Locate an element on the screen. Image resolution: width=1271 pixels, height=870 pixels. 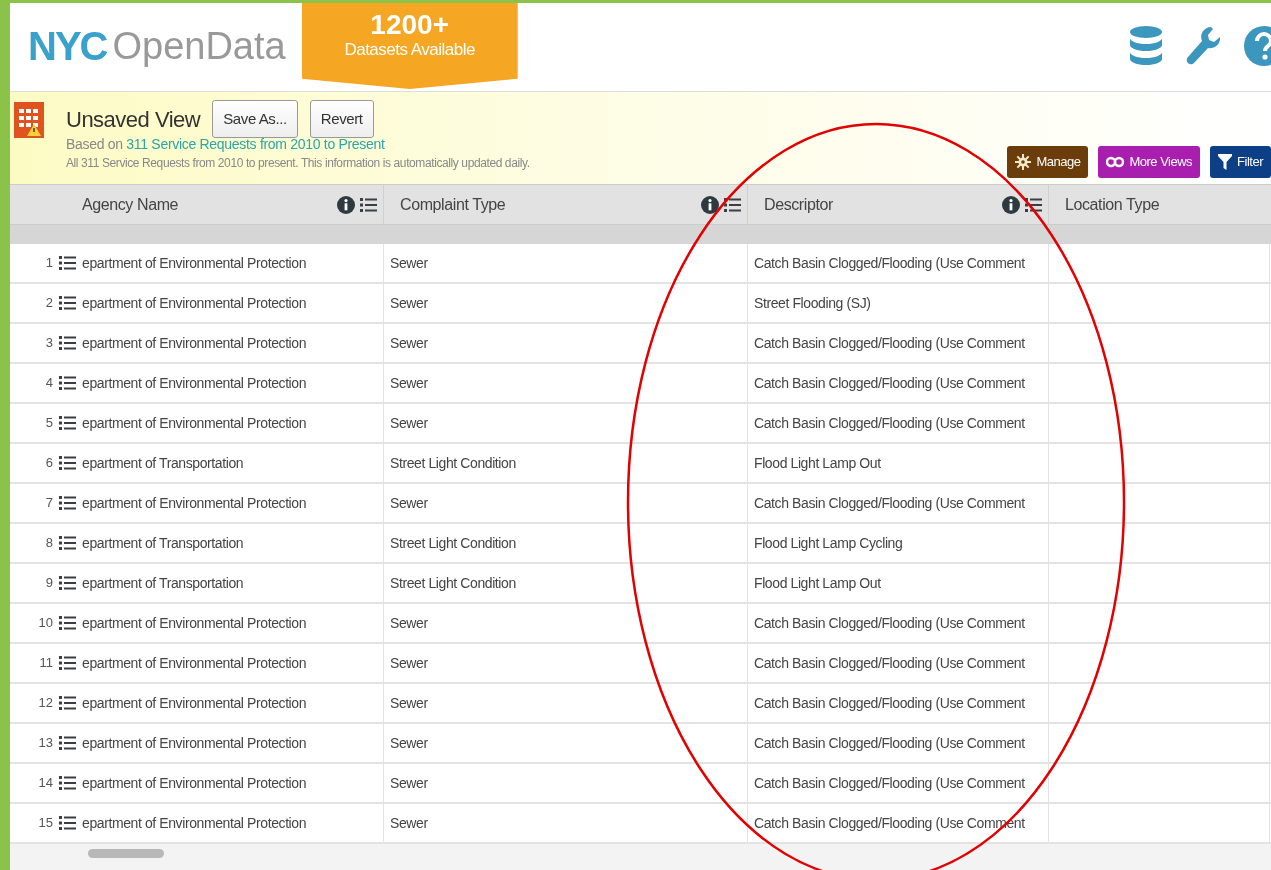
view-title: Unsaved View is located at coordinates (133, 119).